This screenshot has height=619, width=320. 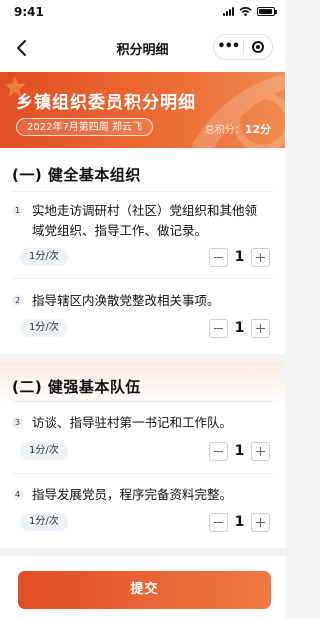 I want to click on mini-program-capsule: •••, so click(x=243, y=47).